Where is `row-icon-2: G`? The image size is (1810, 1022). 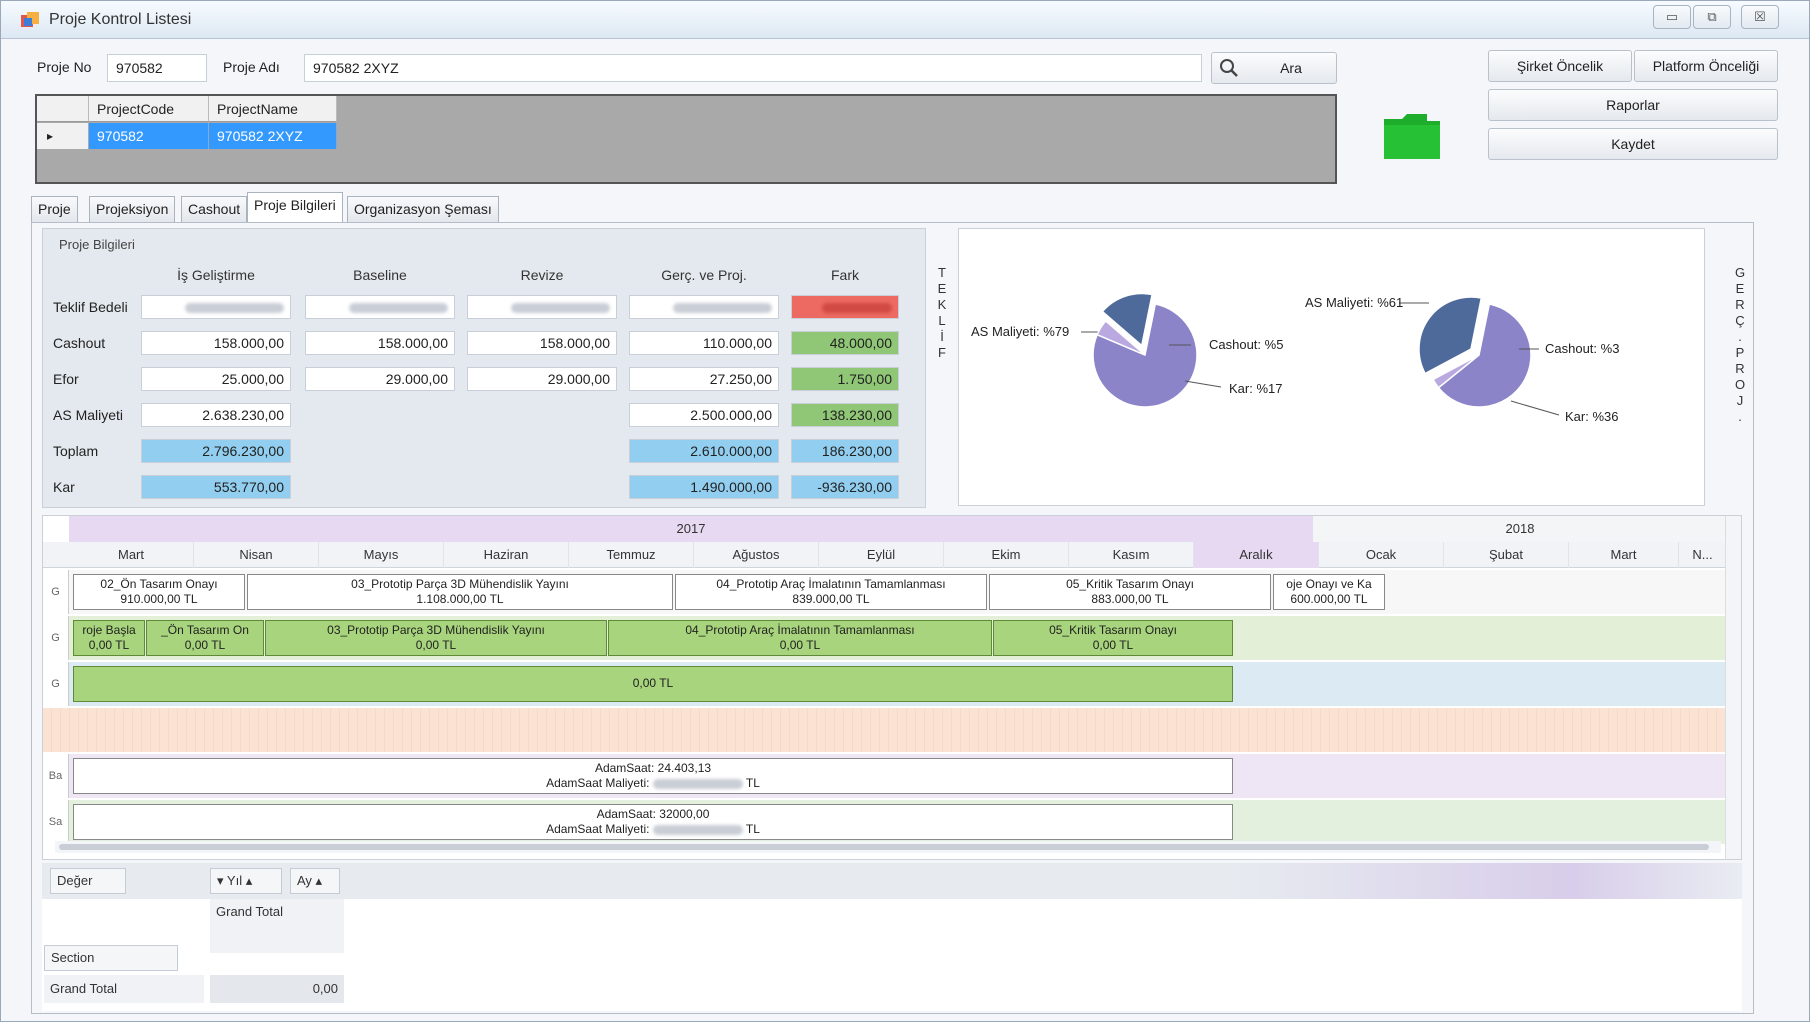 row-icon-2: G is located at coordinates (56, 638).